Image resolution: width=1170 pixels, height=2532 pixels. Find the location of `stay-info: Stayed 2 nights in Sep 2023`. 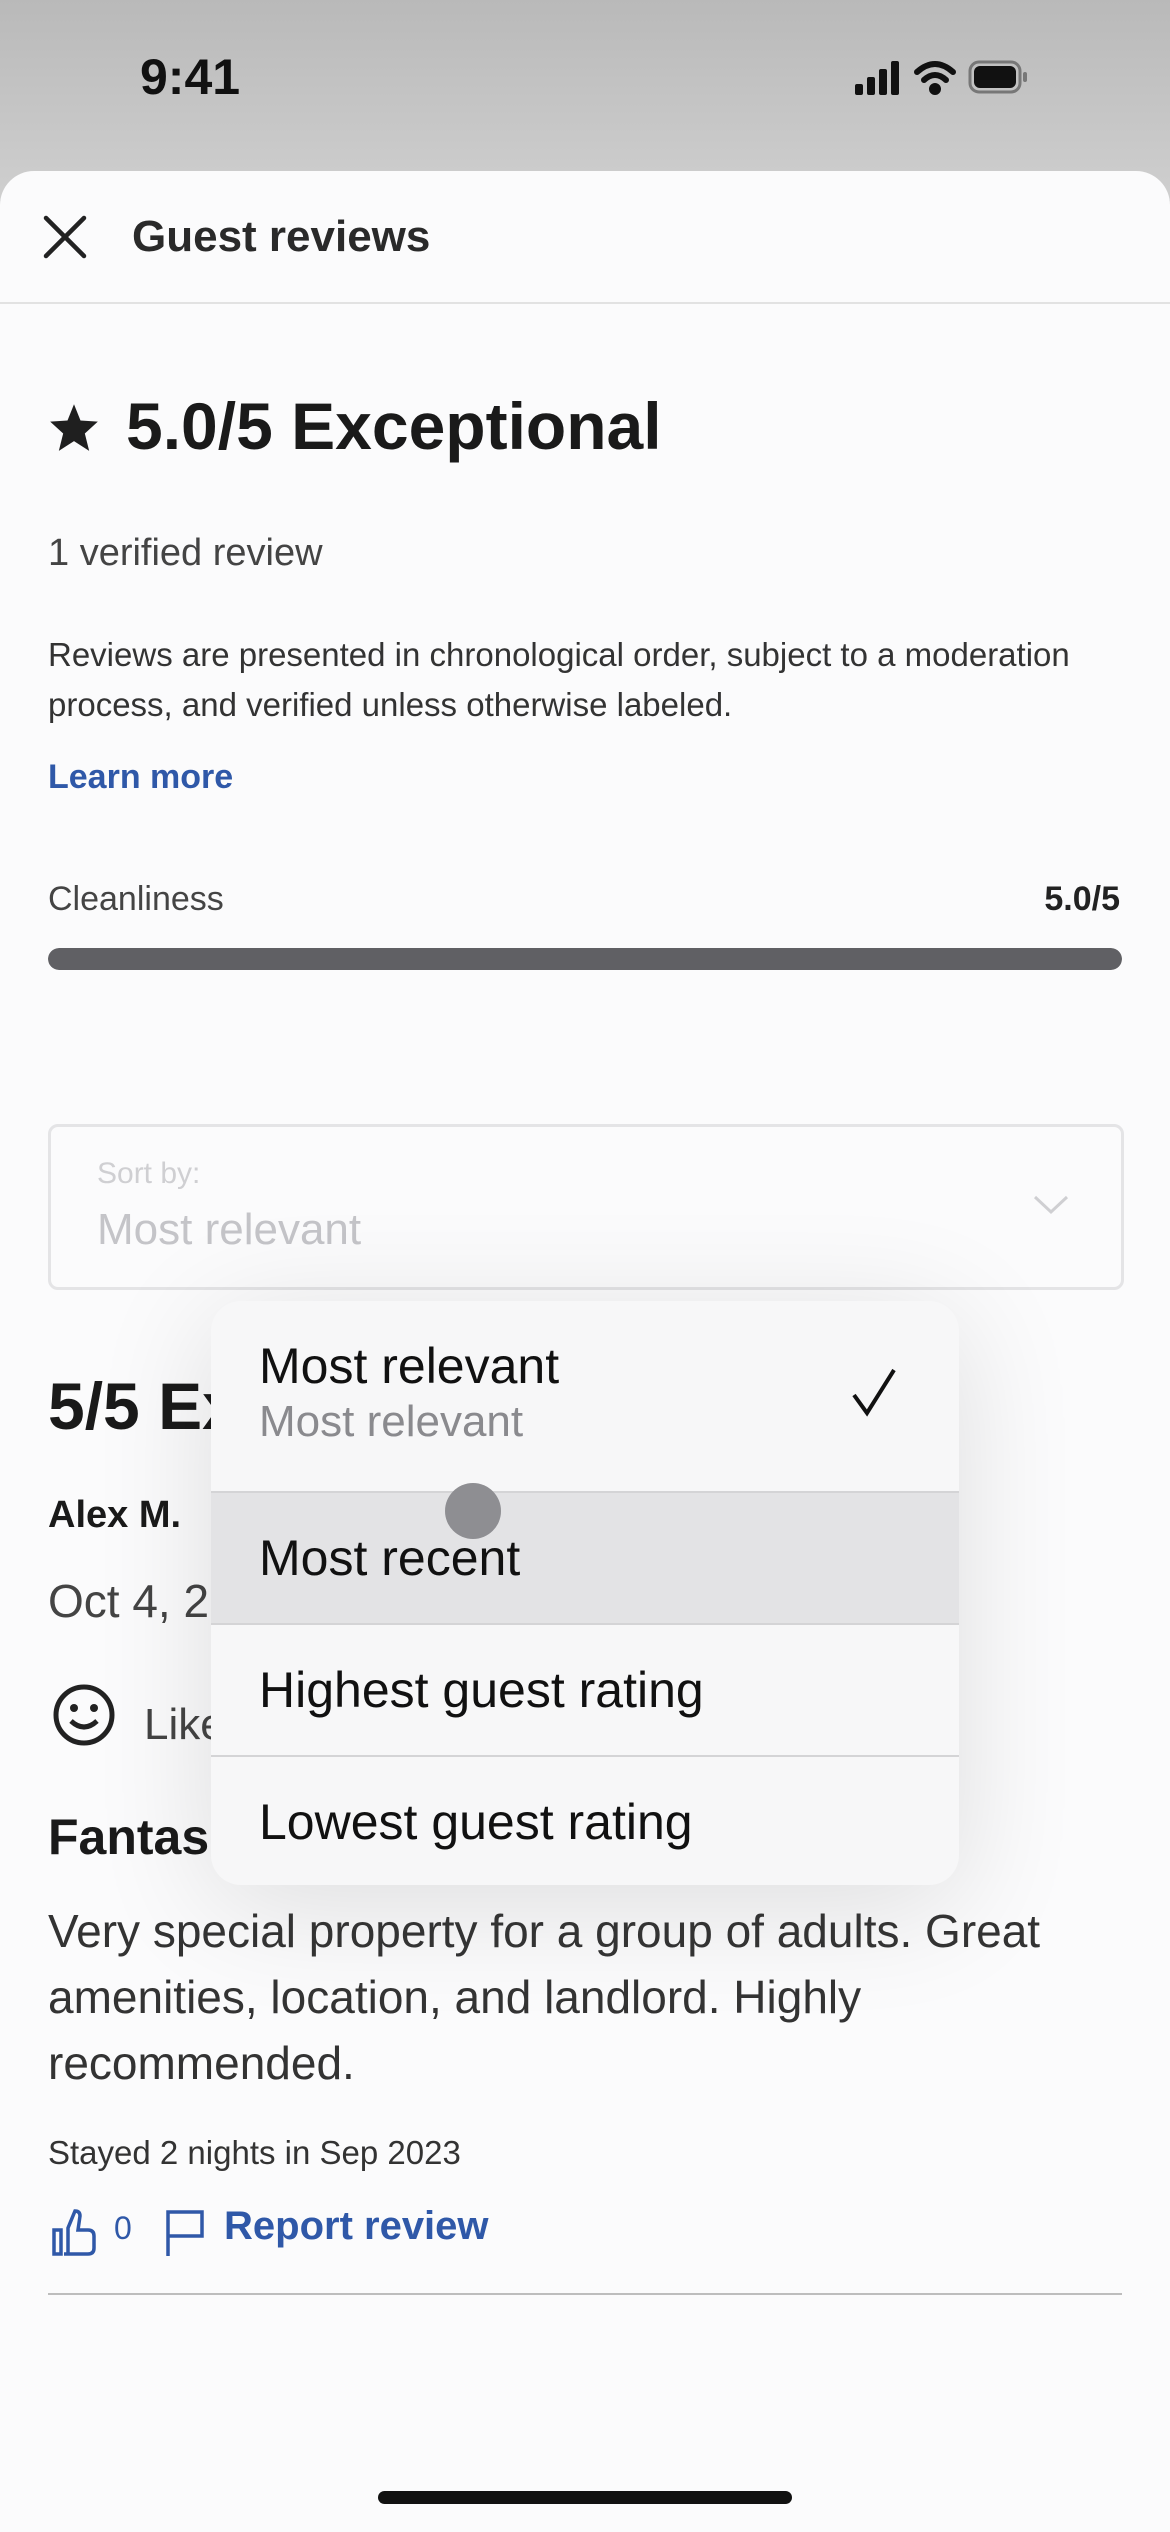

stay-info: Stayed 2 nights in Sep 2023 is located at coordinates (254, 2152).